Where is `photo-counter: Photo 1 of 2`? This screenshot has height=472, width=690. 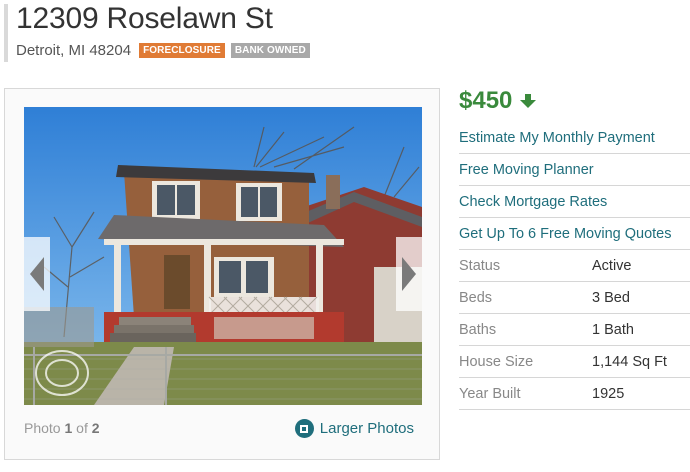
photo-counter: Photo 1 of 2 is located at coordinates (62, 428).